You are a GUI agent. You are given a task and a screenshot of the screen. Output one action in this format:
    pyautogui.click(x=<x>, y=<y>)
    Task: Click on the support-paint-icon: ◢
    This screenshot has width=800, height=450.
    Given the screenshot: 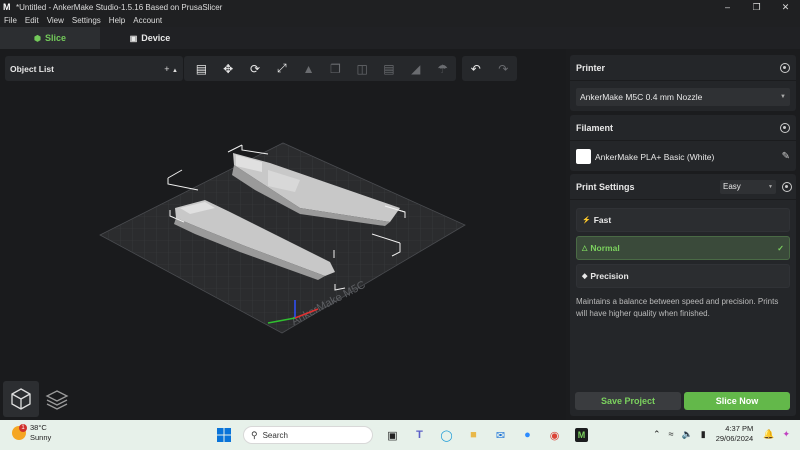 What is the action you would take?
    pyautogui.click(x=415, y=68)
    